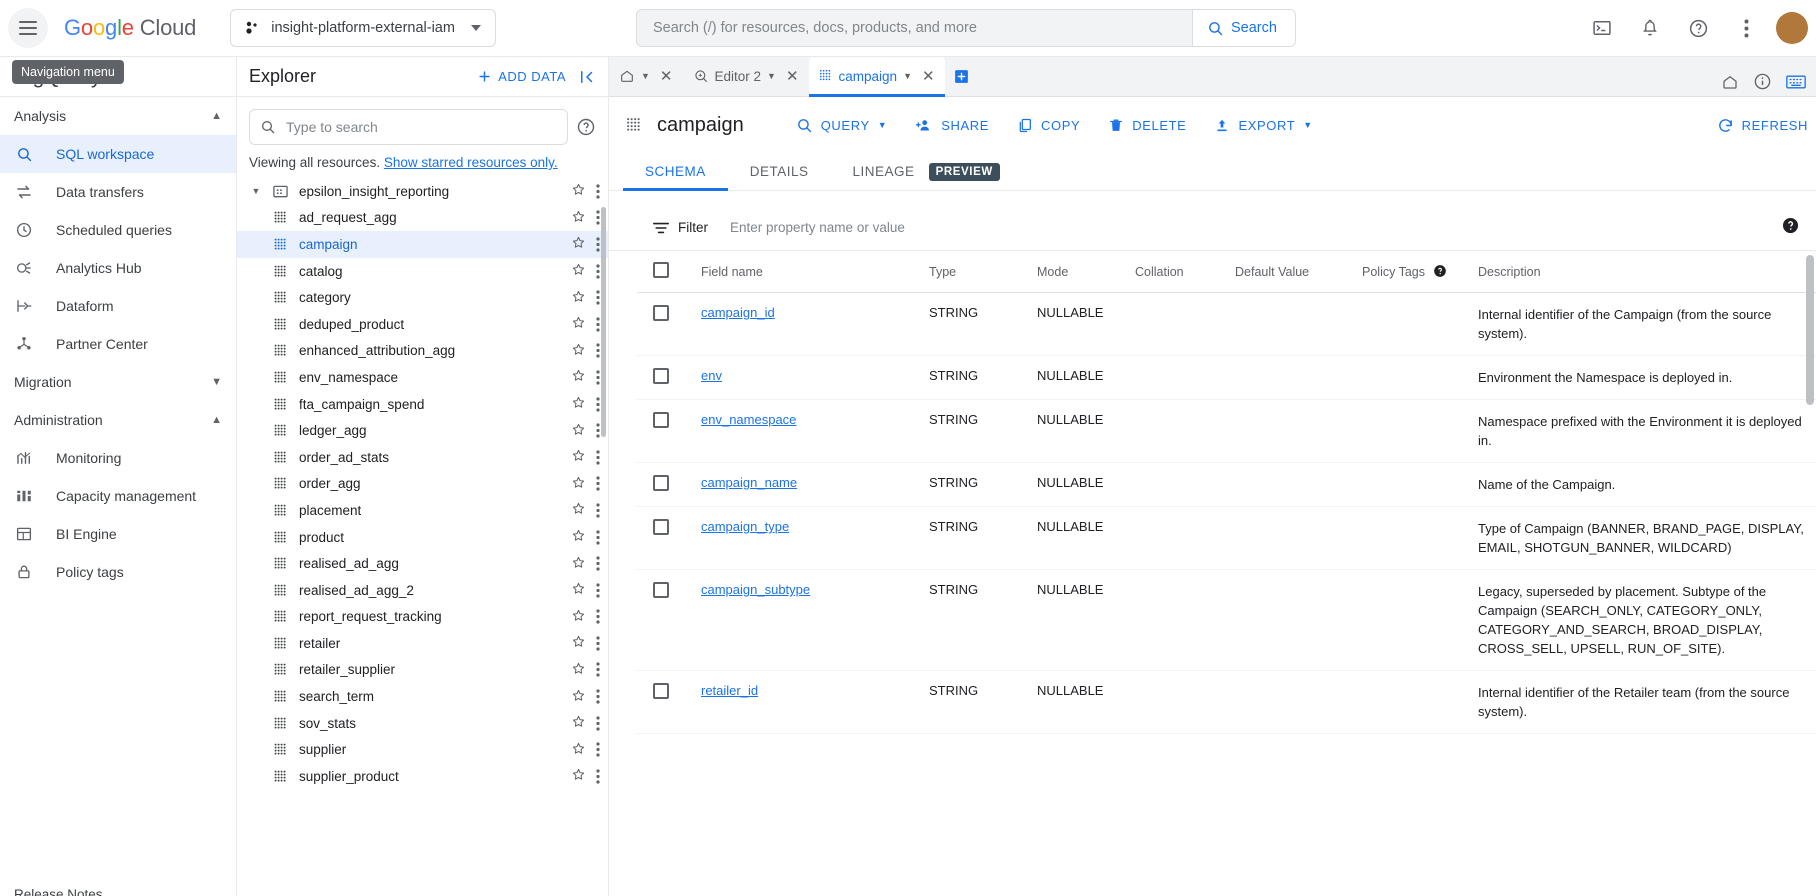 The image size is (1816, 896). I want to click on close-icon: ✕, so click(928, 76).